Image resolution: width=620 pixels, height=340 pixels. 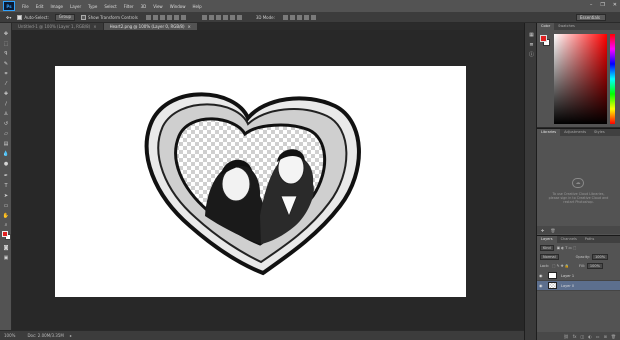 I want to click on layer-row-layer-0: ◉ Layer 0, so click(x=578, y=286).